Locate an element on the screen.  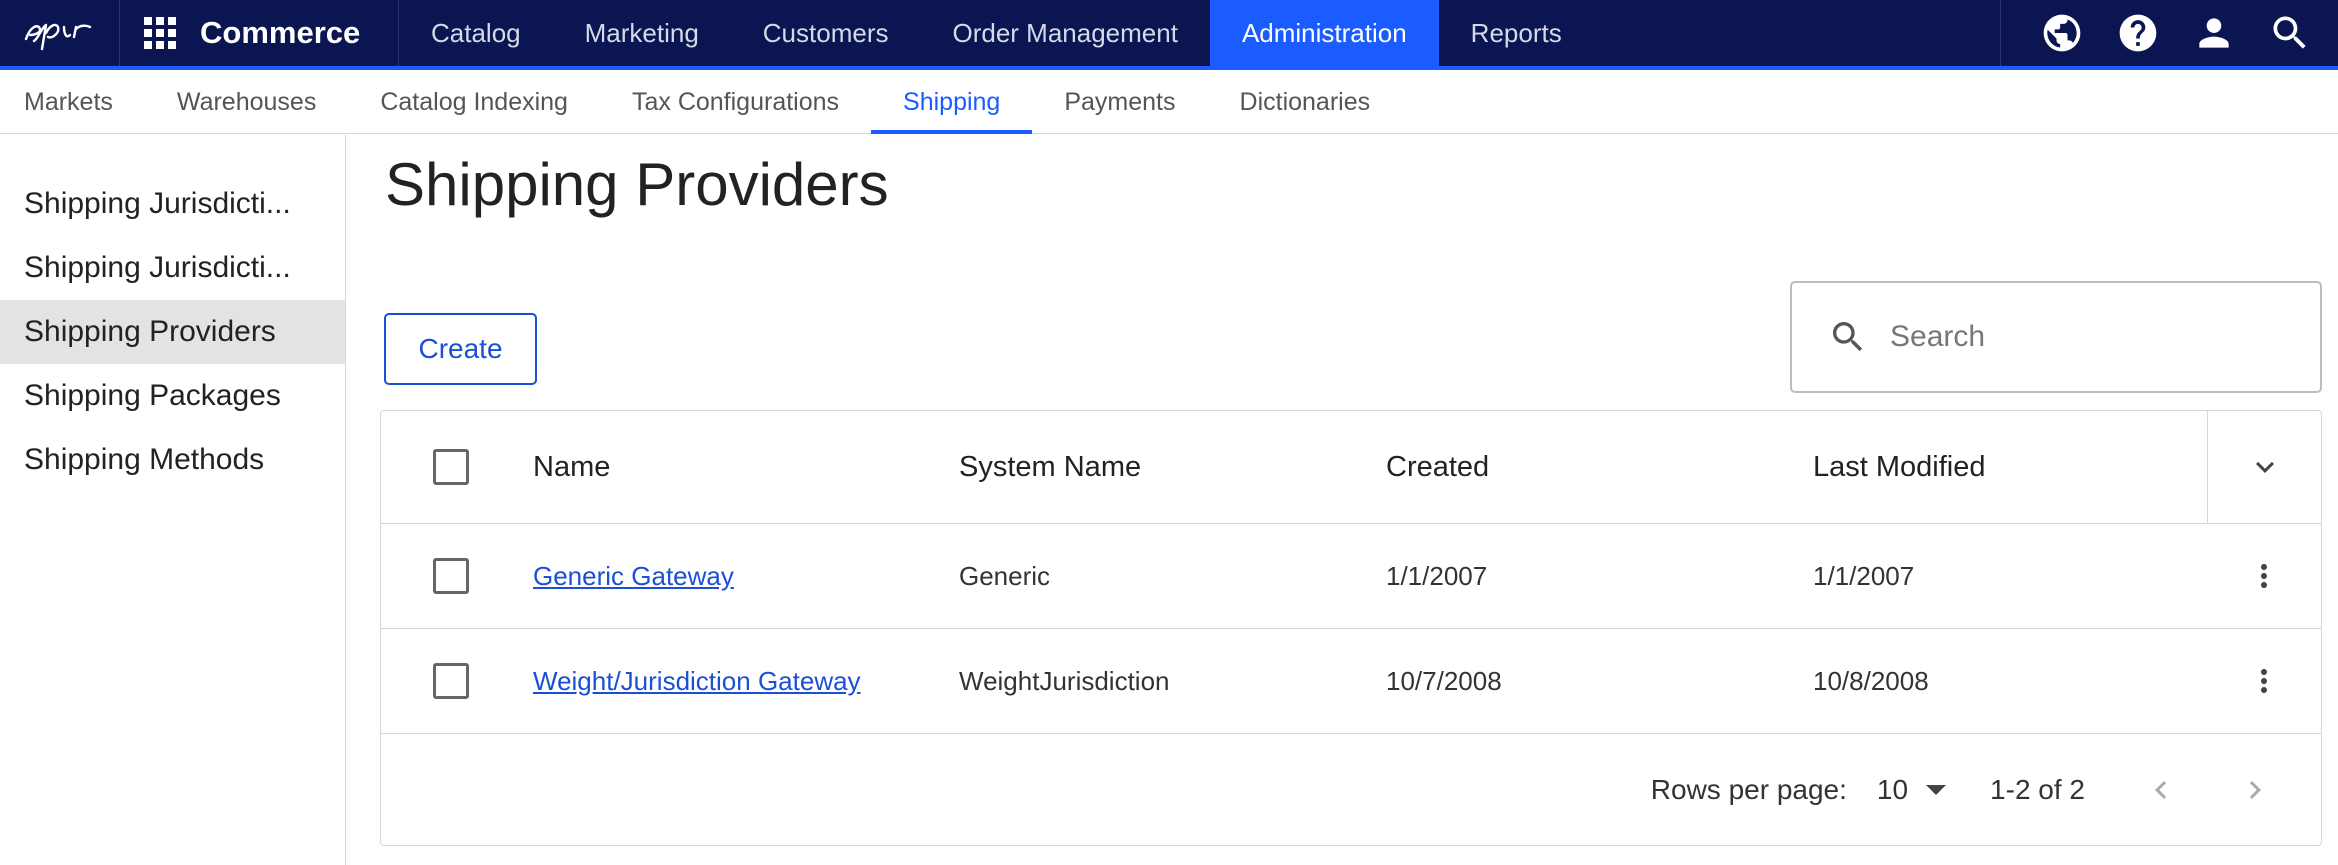
globe-icon is located at coordinates (2062, 33).